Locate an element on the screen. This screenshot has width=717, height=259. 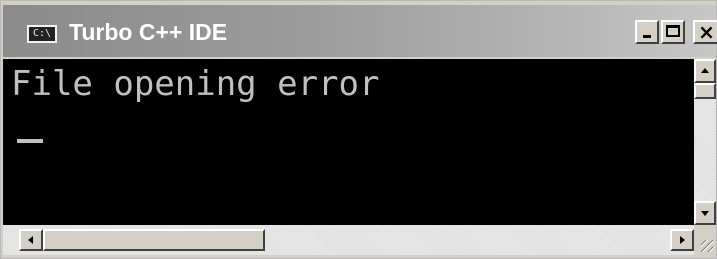
arrow-left-icon is located at coordinates (30, 240).